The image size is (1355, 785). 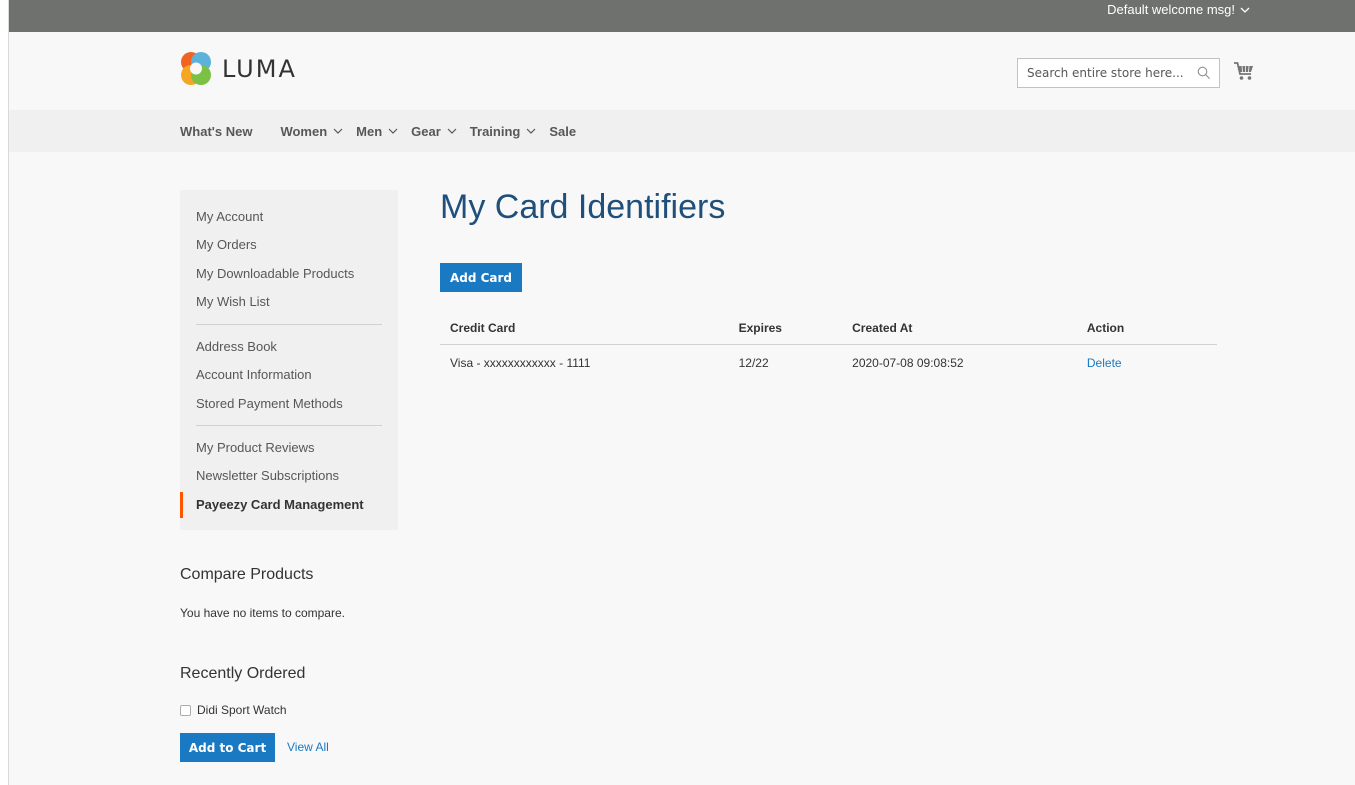 What do you see at coordinates (1244, 71) in the screenshot?
I see `cart-icon` at bounding box center [1244, 71].